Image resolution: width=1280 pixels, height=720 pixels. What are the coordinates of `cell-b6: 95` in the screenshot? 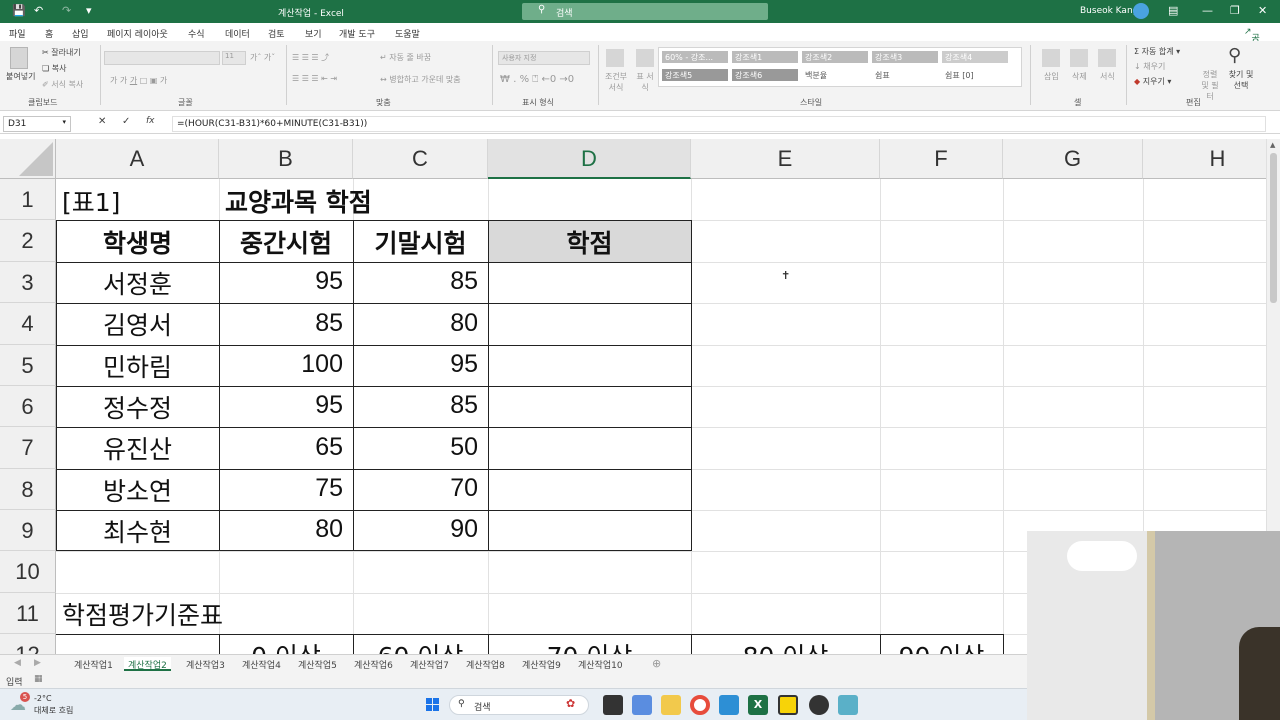 It's located at (286, 405).